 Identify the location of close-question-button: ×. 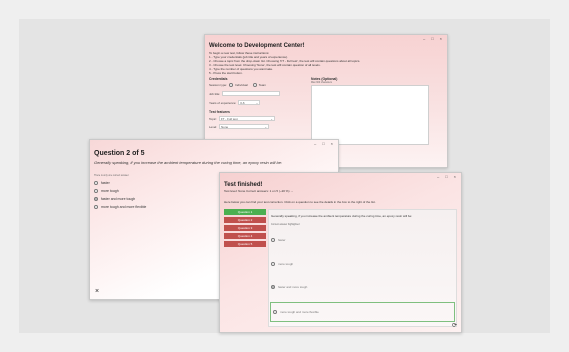
(97, 291).